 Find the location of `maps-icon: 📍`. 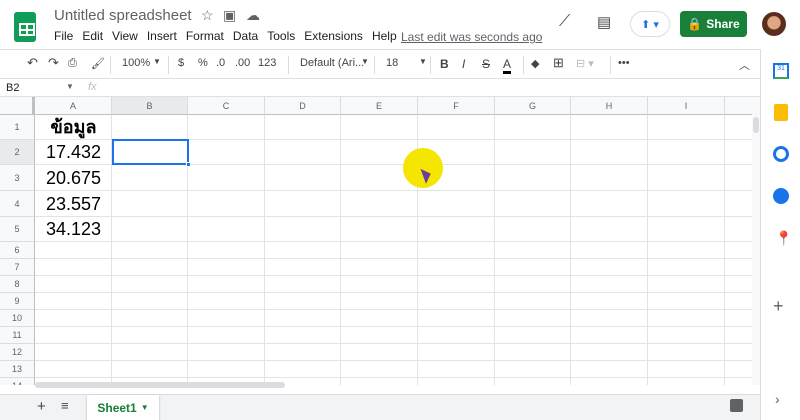

maps-icon: 📍 is located at coordinates (783, 238).